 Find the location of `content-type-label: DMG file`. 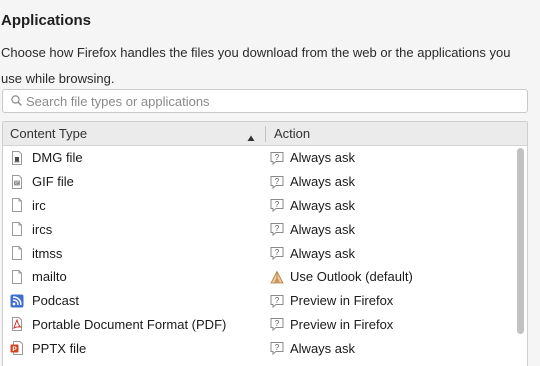

content-type-label: DMG file is located at coordinates (57, 158).